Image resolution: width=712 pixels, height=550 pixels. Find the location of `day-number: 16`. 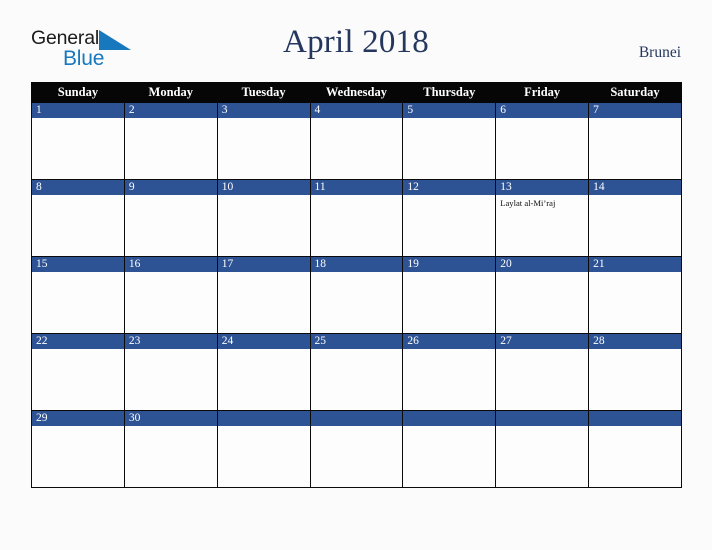

day-number: 16 is located at coordinates (170, 264).